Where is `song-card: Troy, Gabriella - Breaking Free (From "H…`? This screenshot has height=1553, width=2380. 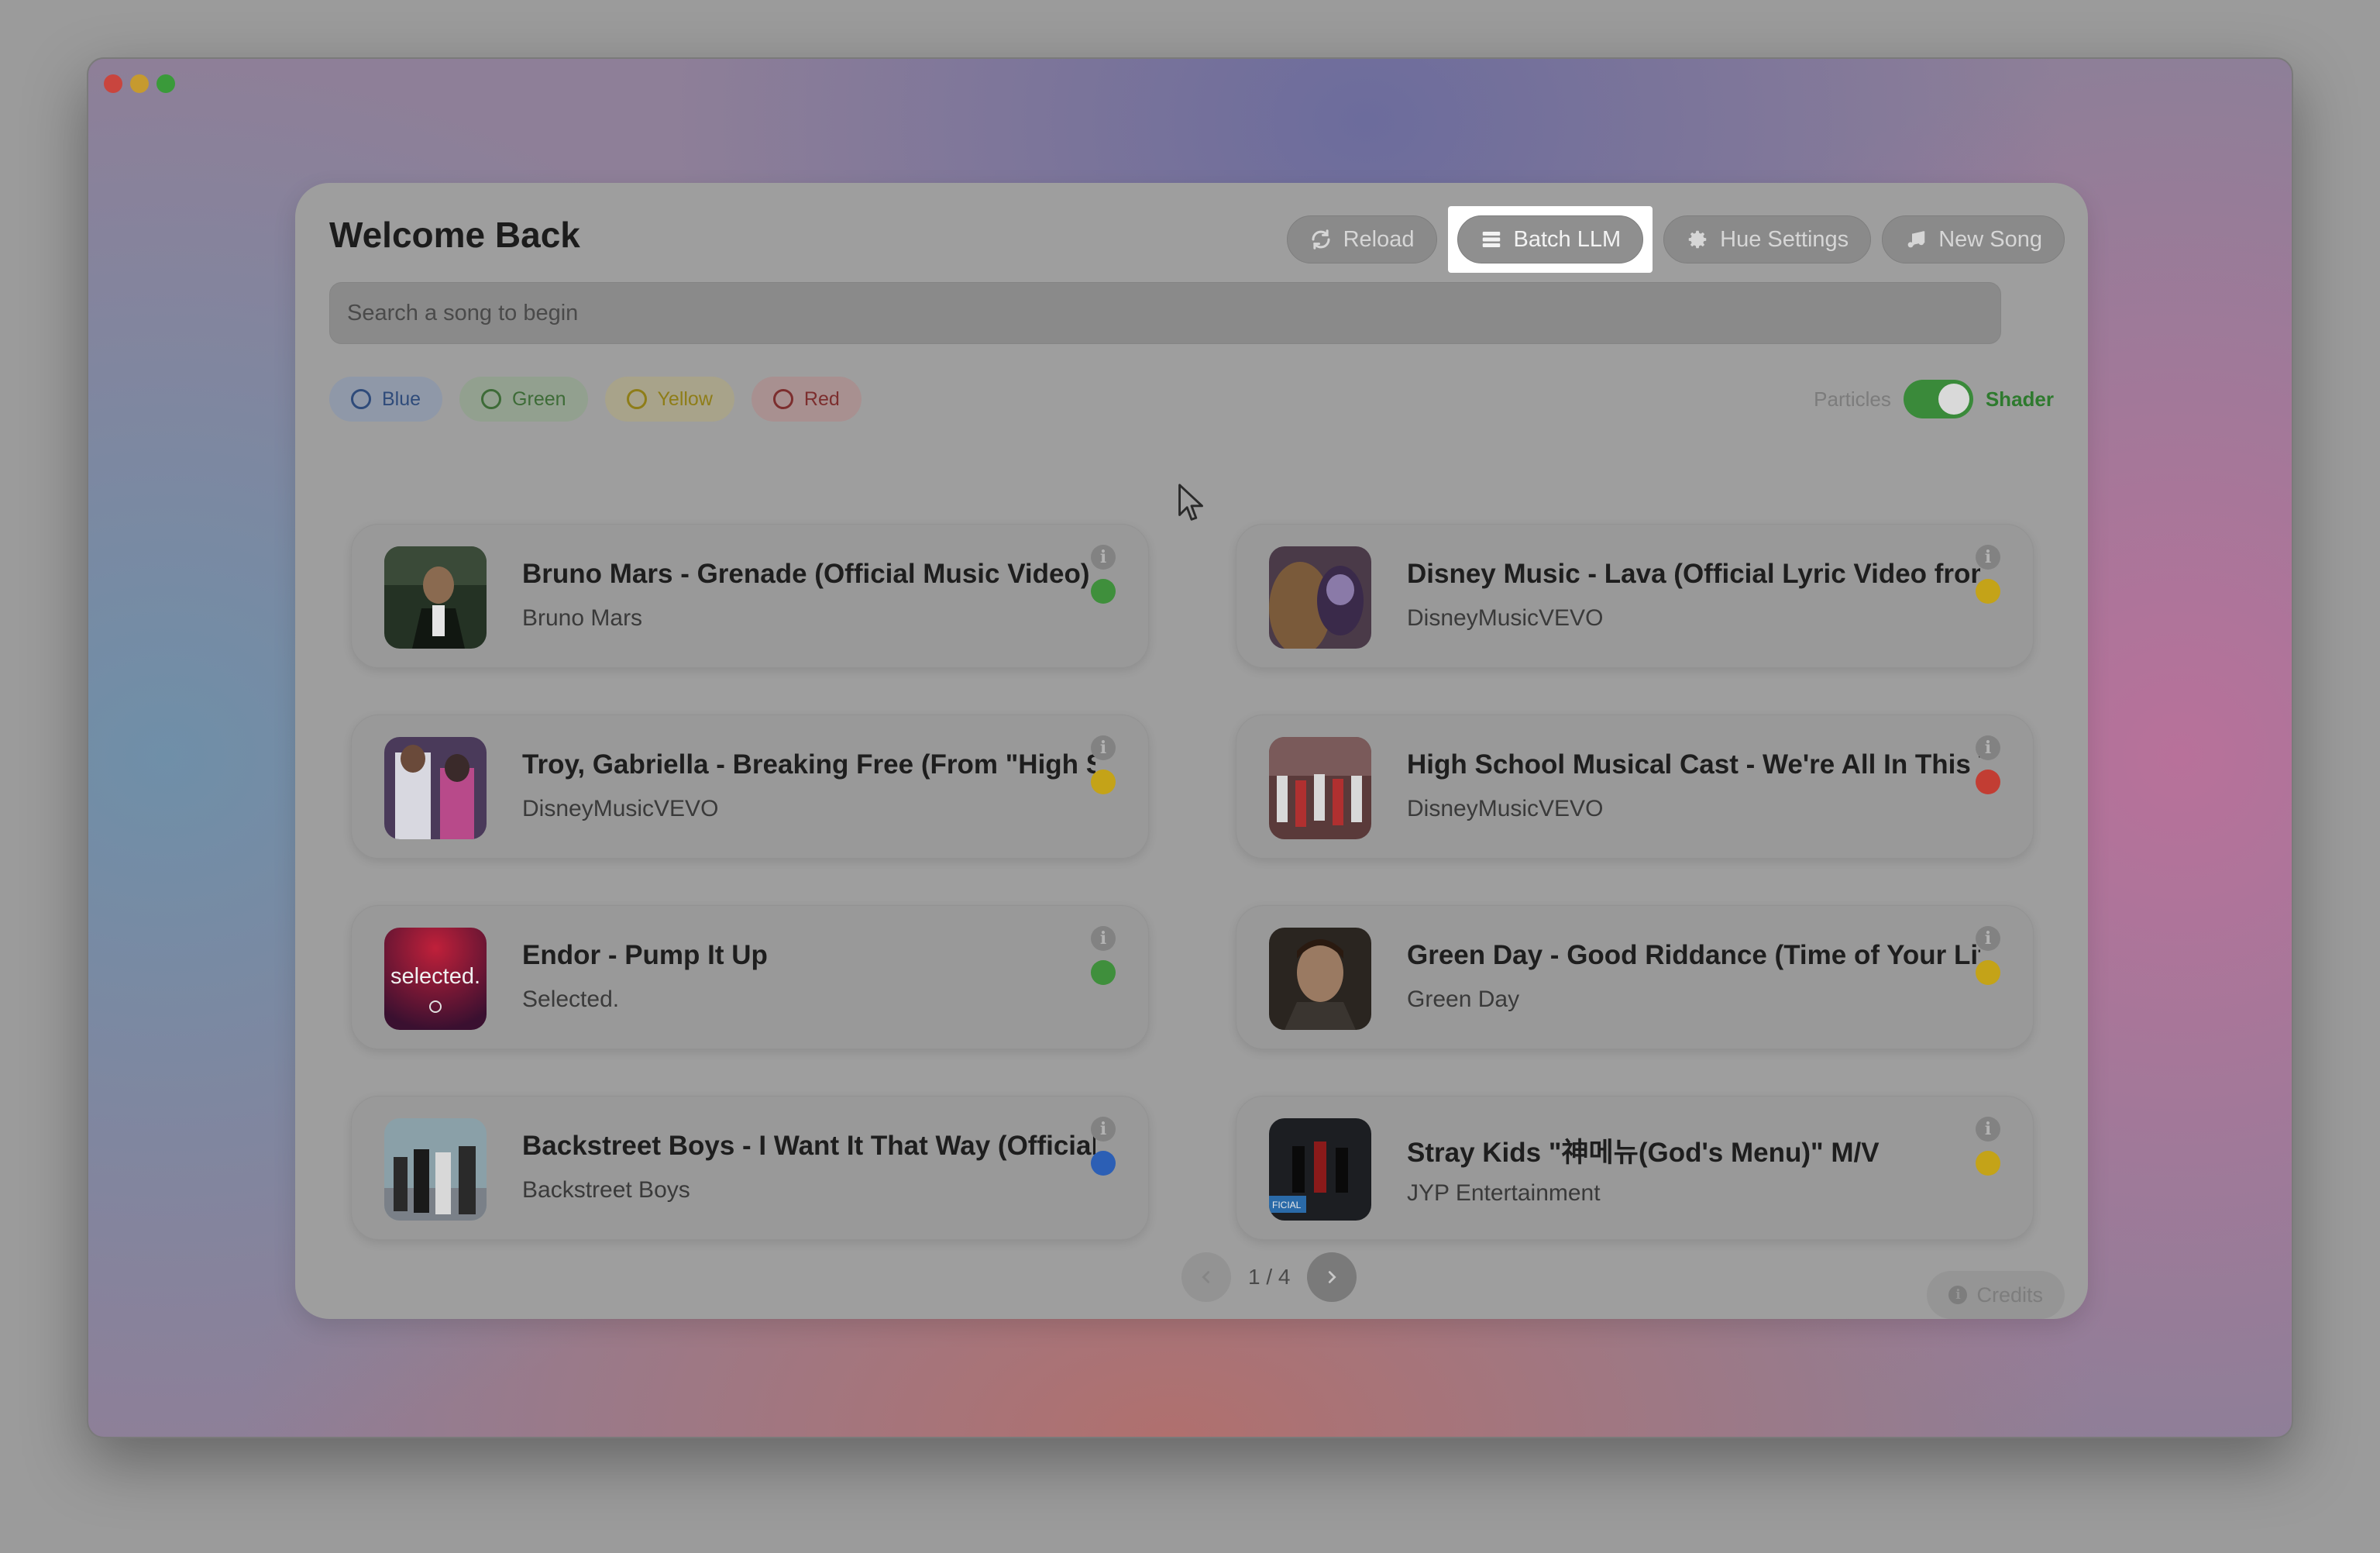
song-card: Troy, Gabriella - Breaking Free (From "H… is located at coordinates (750, 787).